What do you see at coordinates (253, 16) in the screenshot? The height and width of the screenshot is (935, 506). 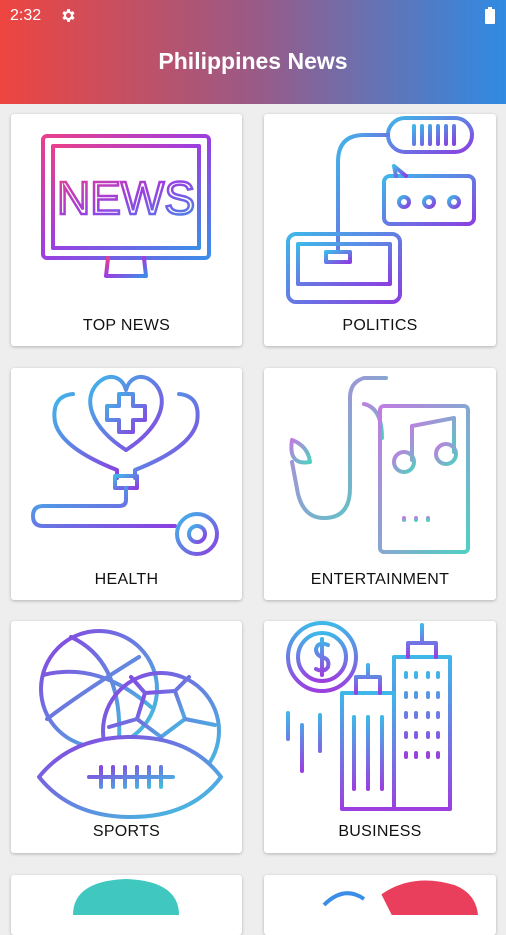 I see `status-bar: 2:32` at bounding box center [253, 16].